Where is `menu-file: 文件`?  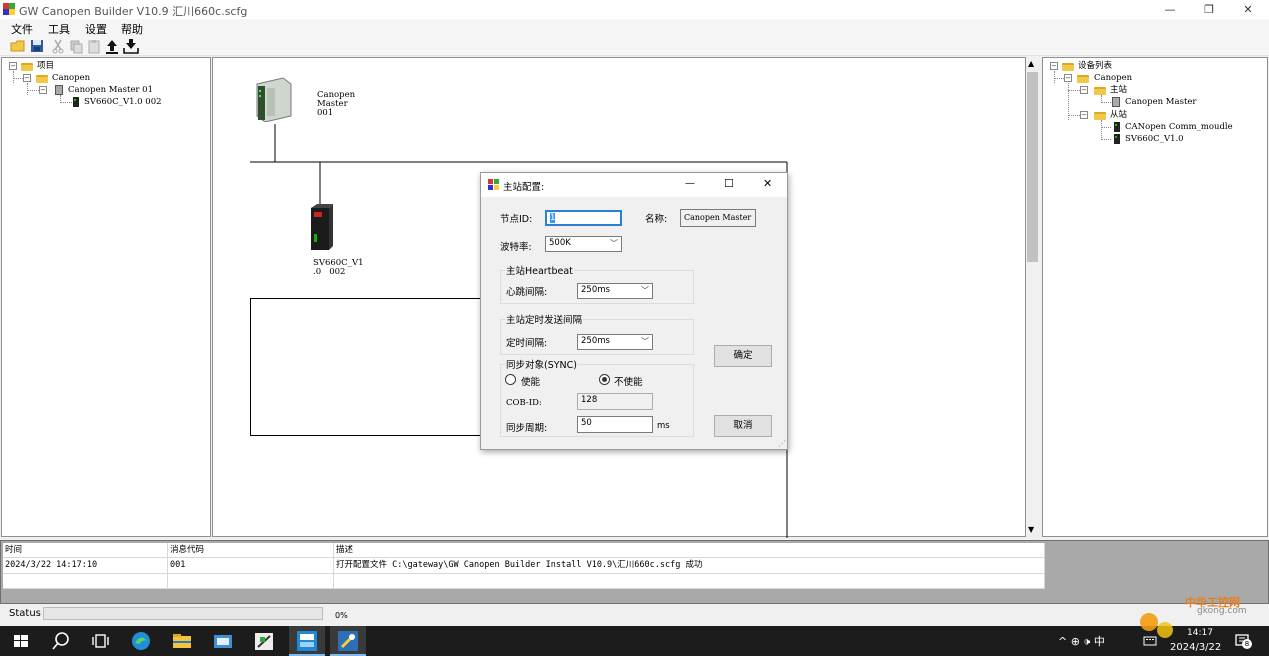
menu-file: 文件 is located at coordinates (22, 29).